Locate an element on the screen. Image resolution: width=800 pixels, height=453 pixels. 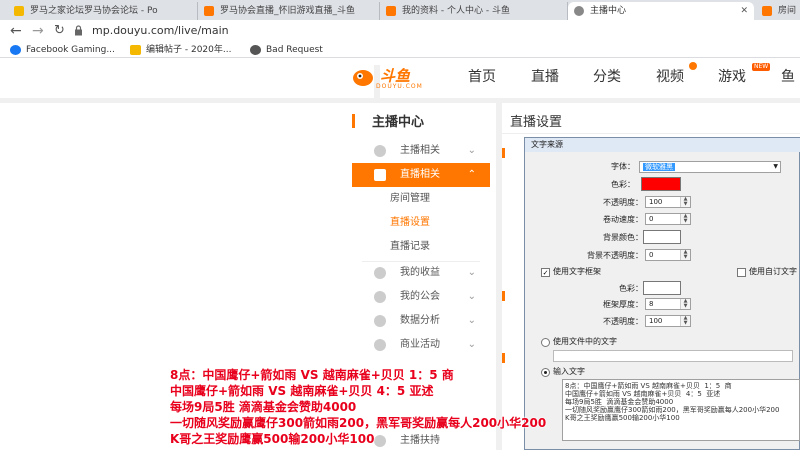
chart-icon is located at coordinates (380, 321).